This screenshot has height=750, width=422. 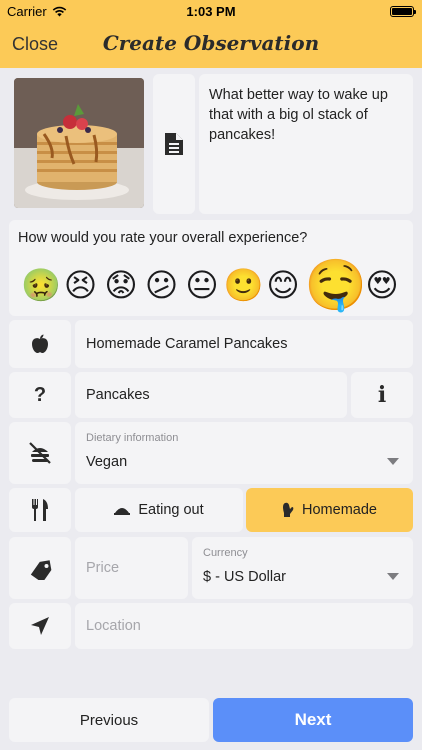 I want to click on info-icon: i, so click(x=382, y=395).